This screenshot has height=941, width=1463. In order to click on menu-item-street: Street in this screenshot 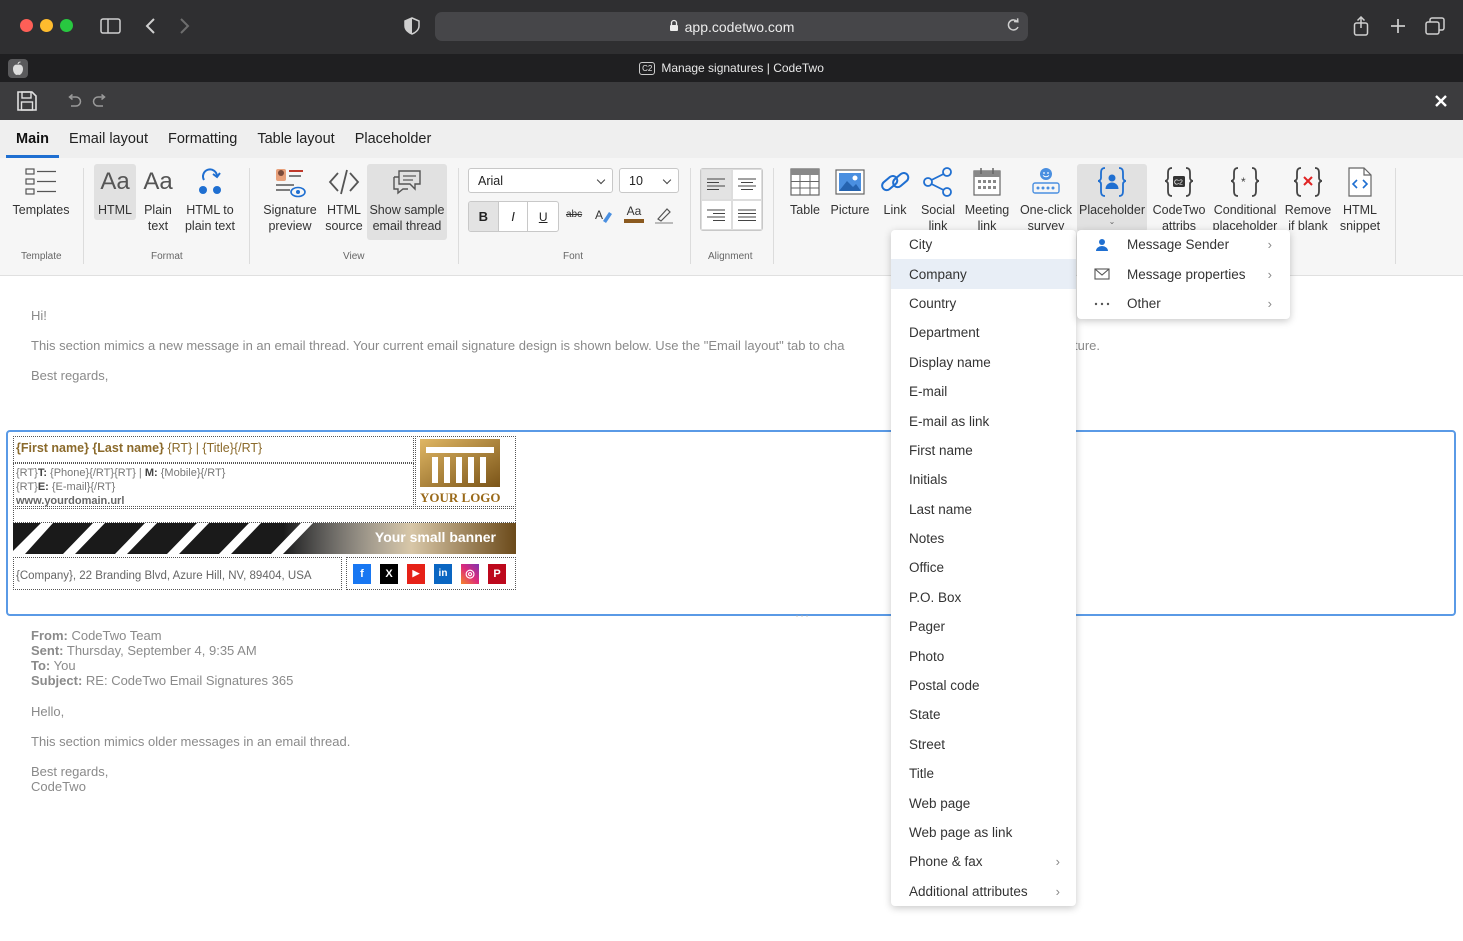, I will do `click(983, 744)`.